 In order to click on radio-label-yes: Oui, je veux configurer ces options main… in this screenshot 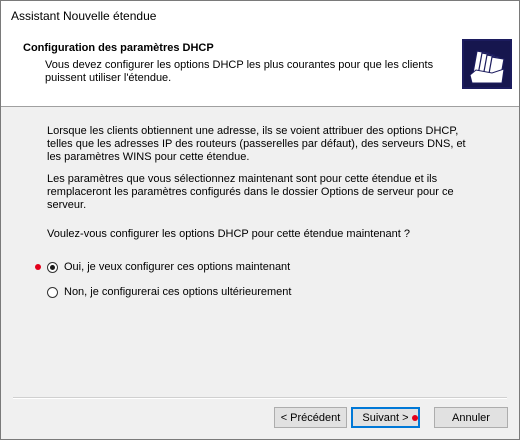, I will do `click(177, 267)`.